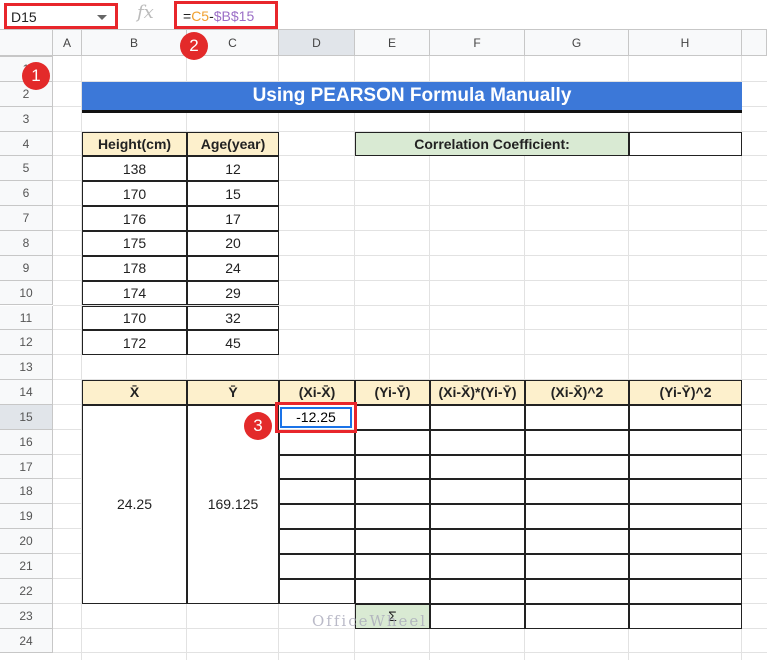  I want to click on column-header-g: G, so click(577, 43).